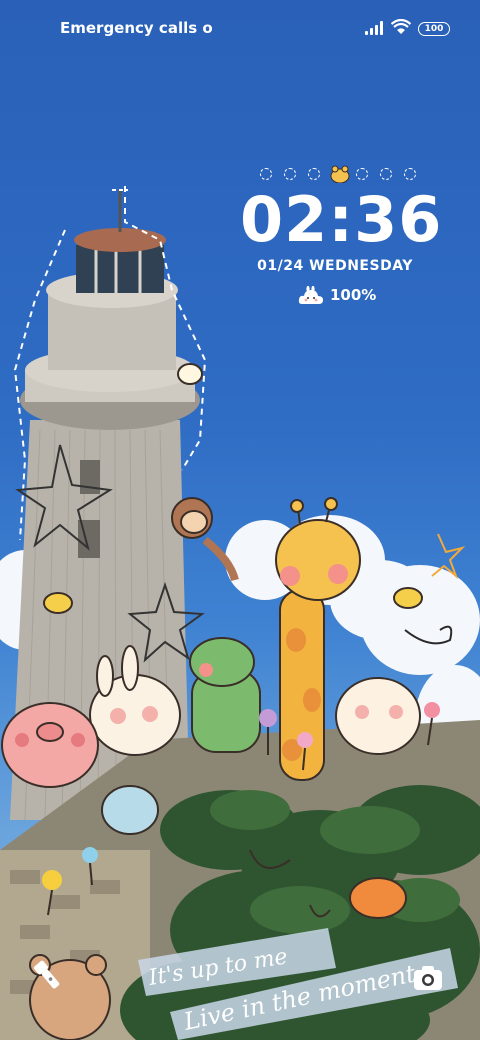 This screenshot has height=1040, width=480. I want to click on cellular-signal-icon, so click(375, 28).